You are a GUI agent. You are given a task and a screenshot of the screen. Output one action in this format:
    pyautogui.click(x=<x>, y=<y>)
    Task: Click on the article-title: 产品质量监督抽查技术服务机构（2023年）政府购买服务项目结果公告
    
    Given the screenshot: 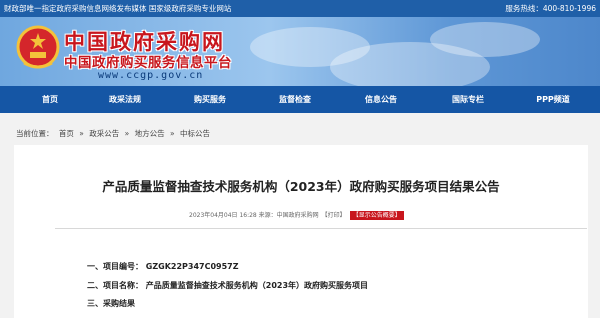 What is the action you would take?
    pyautogui.click(x=301, y=186)
    